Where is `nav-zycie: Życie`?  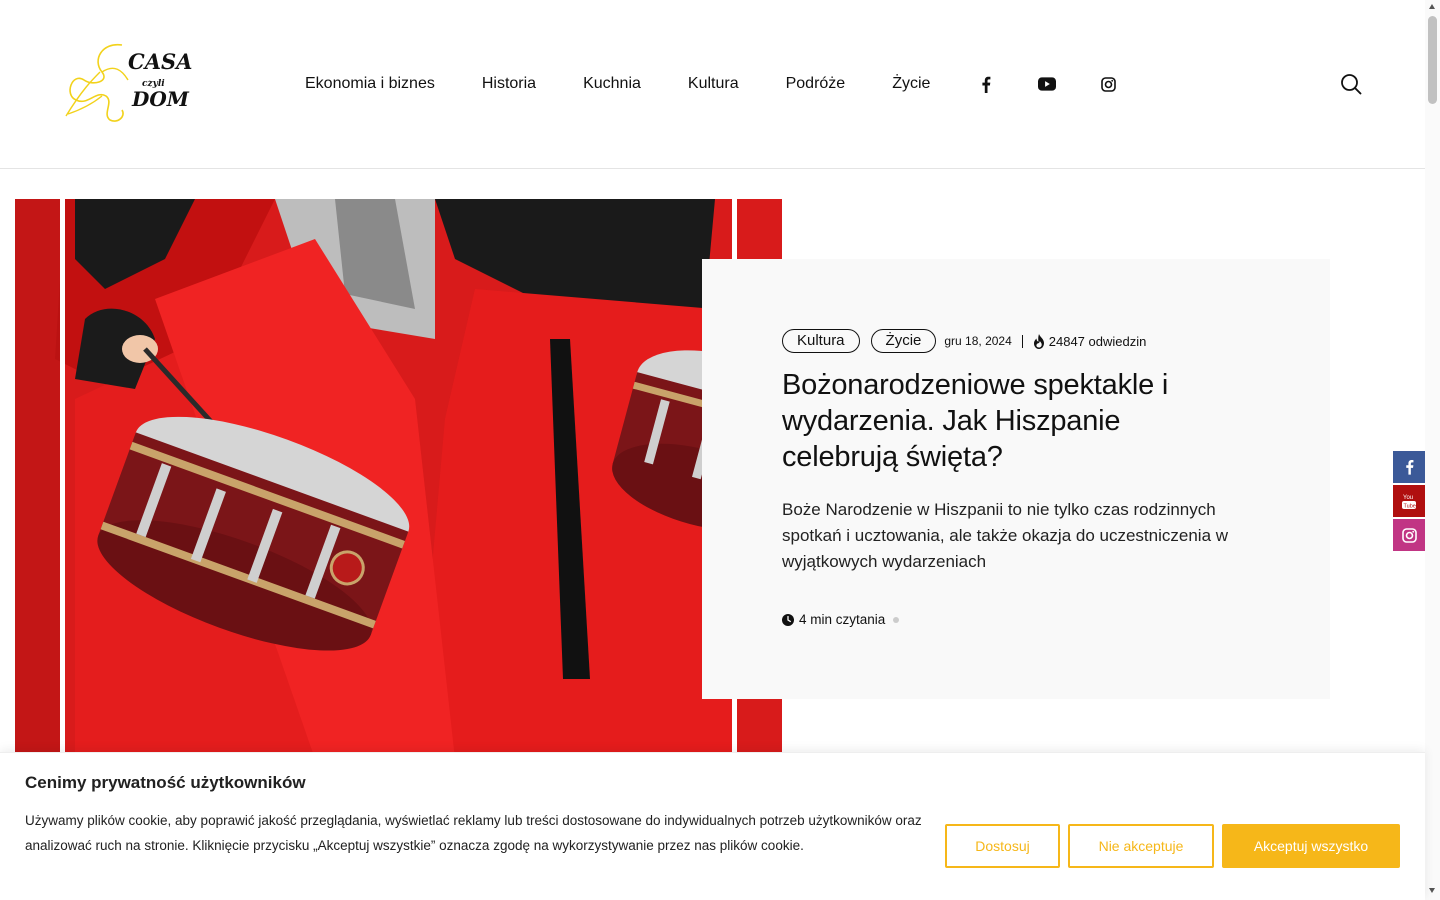 nav-zycie: Życie is located at coordinates (911, 84).